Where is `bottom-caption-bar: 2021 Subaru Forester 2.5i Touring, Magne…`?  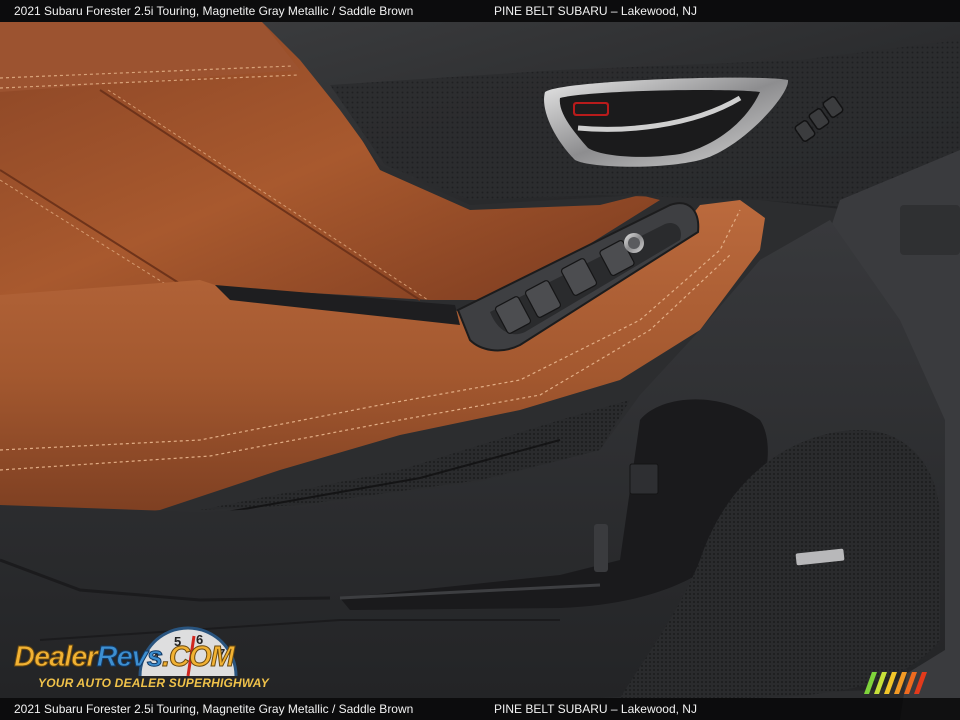
bottom-caption-bar: 2021 Subaru Forester 2.5i Touring, Magne… is located at coordinates (480, 709).